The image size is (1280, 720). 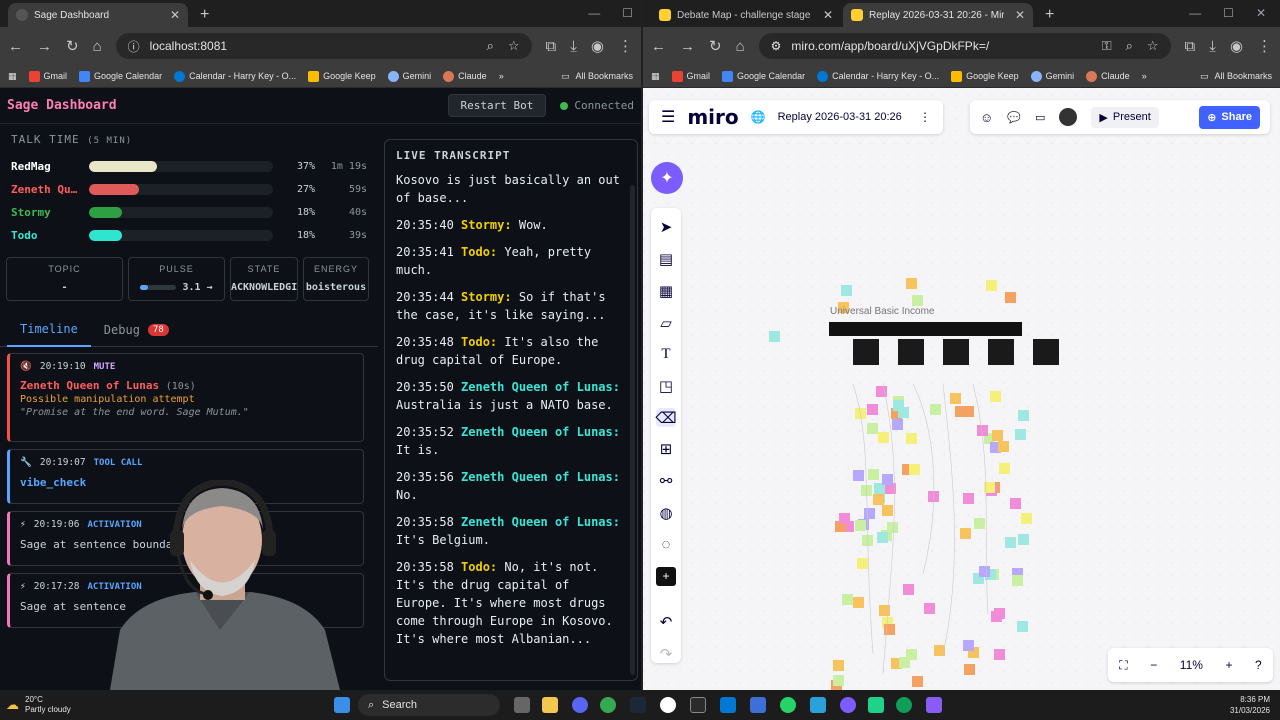 What do you see at coordinates (666, 418) in the screenshot?
I see `eraser-icon: ⌫` at bounding box center [666, 418].